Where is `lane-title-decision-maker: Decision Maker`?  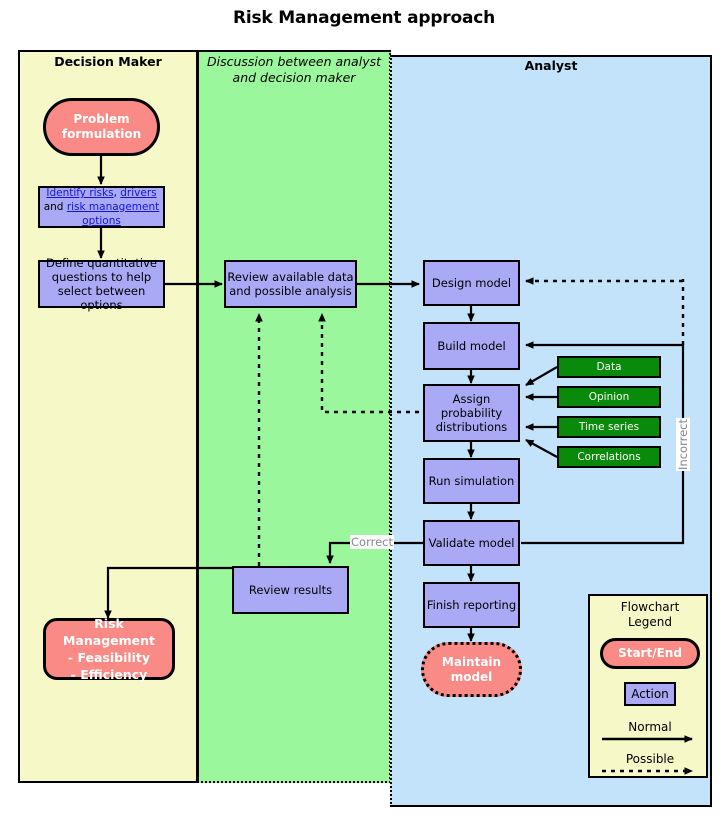 lane-title-decision-maker: Decision Maker is located at coordinates (108, 61).